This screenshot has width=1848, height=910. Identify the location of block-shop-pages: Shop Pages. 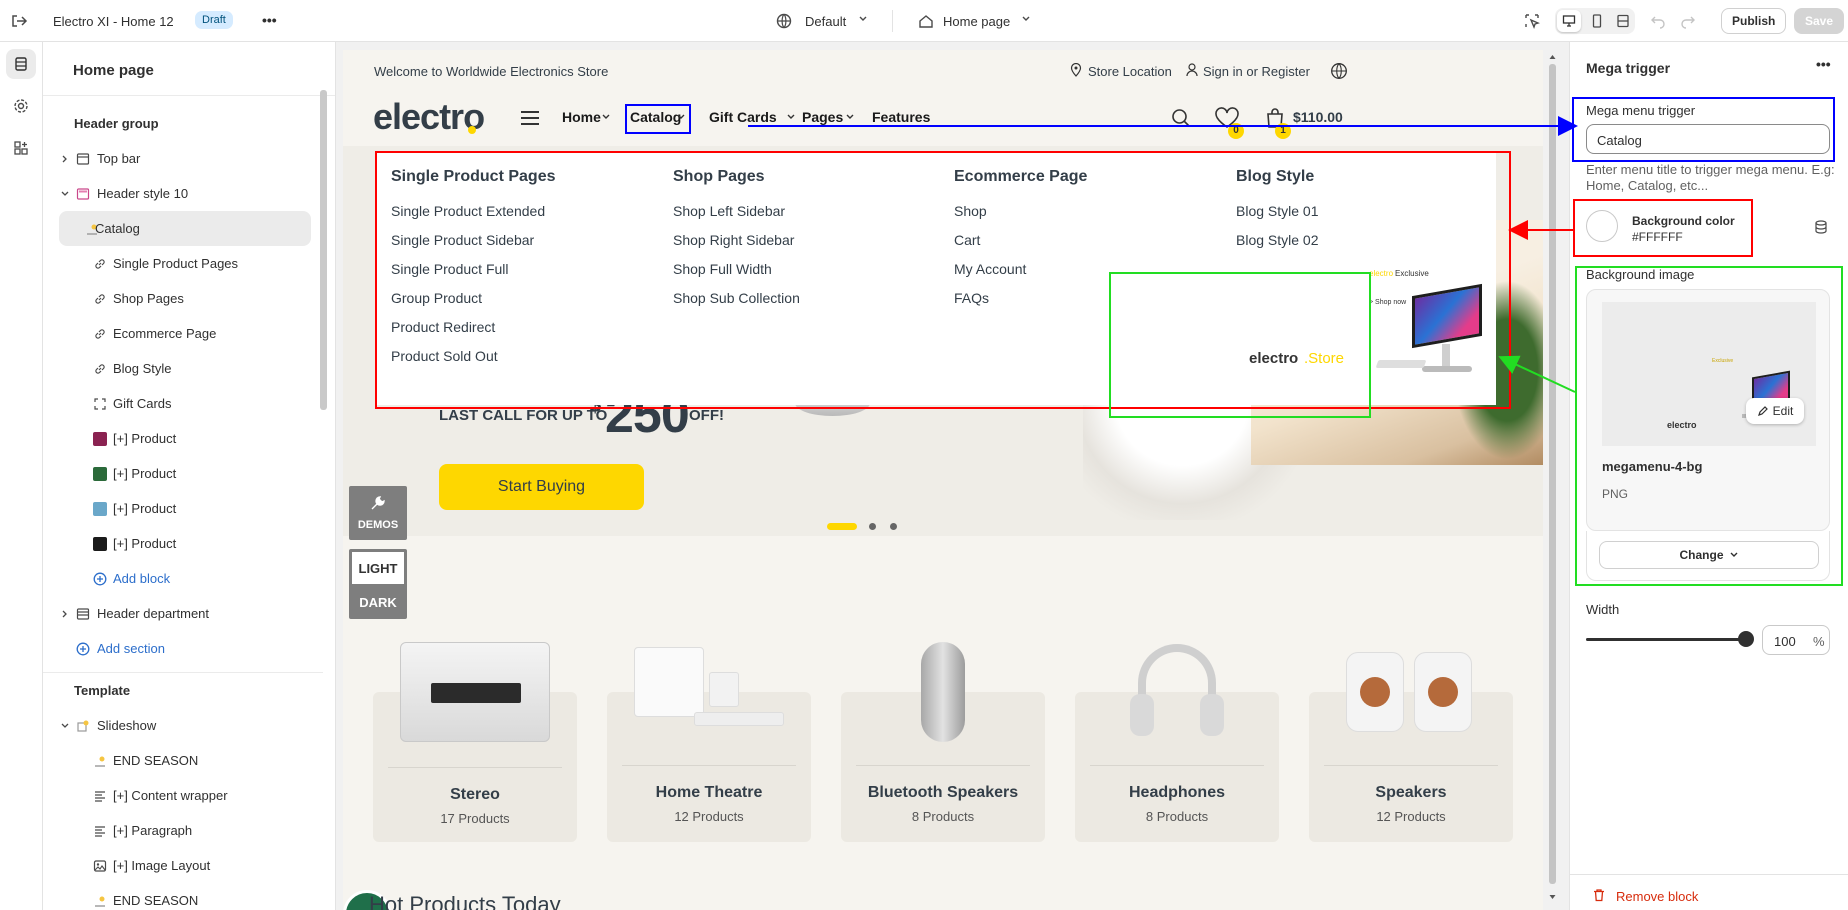
(183, 298).